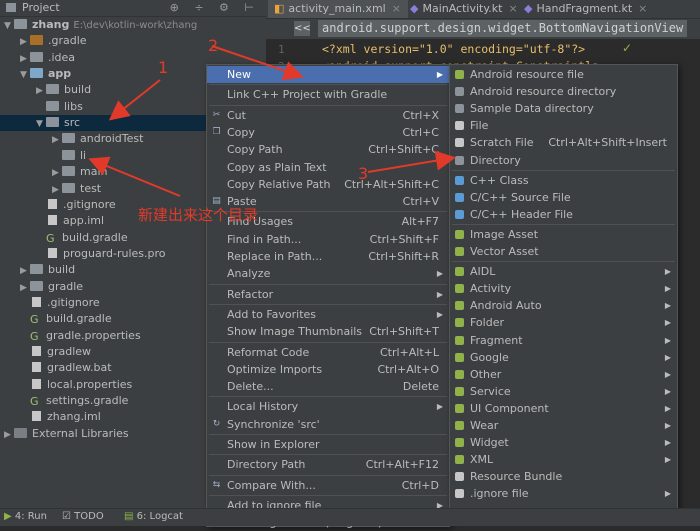 The image size is (700, 531). What do you see at coordinates (563, 425) in the screenshot?
I see `menu-item: Wear ▶` at bounding box center [563, 425].